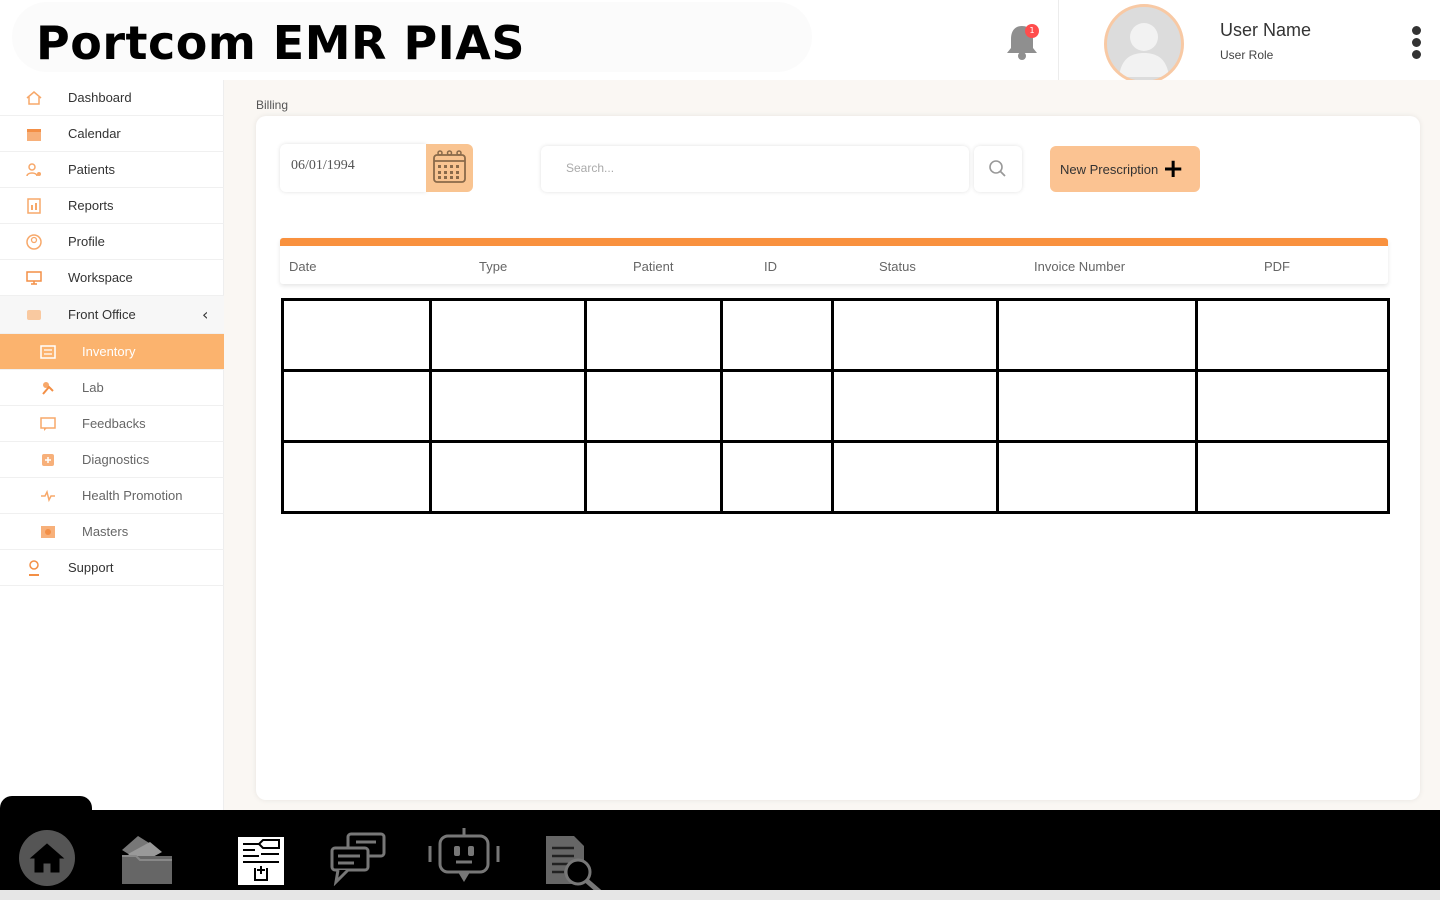 This screenshot has height=900, width=1440. Describe the element at coordinates (897, 266) in the screenshot. I see `column-header-status: Status` at that location.